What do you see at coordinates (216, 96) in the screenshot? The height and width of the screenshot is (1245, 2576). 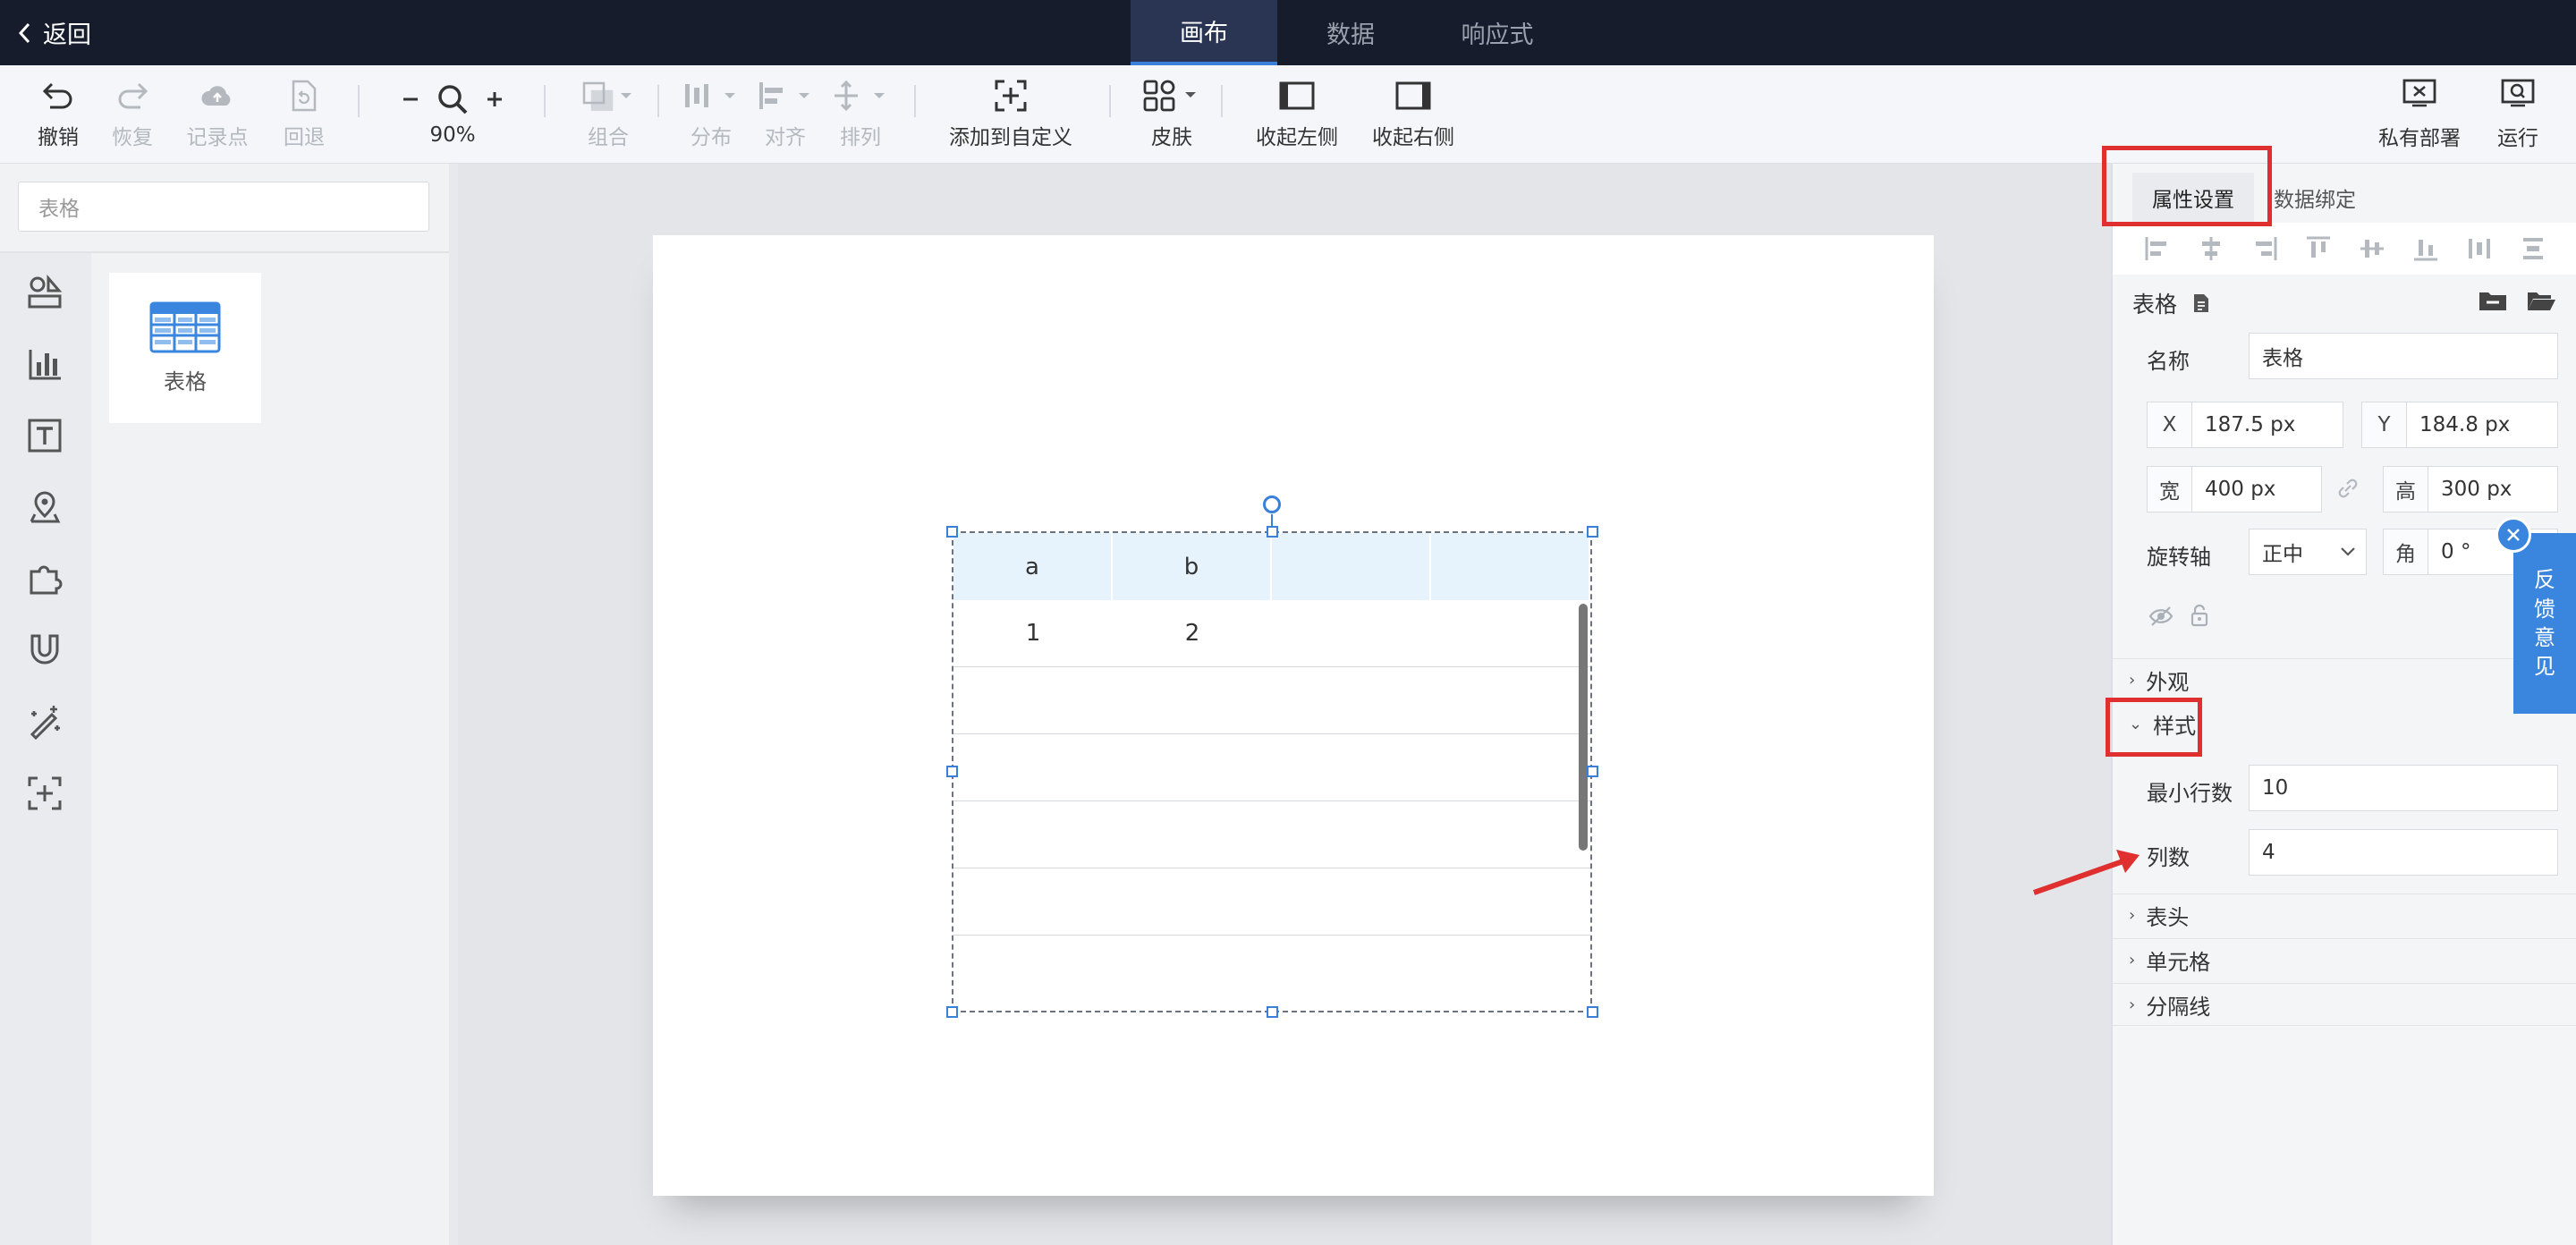 I see `cloud-upload-icon` at bounding box center [216, 96].